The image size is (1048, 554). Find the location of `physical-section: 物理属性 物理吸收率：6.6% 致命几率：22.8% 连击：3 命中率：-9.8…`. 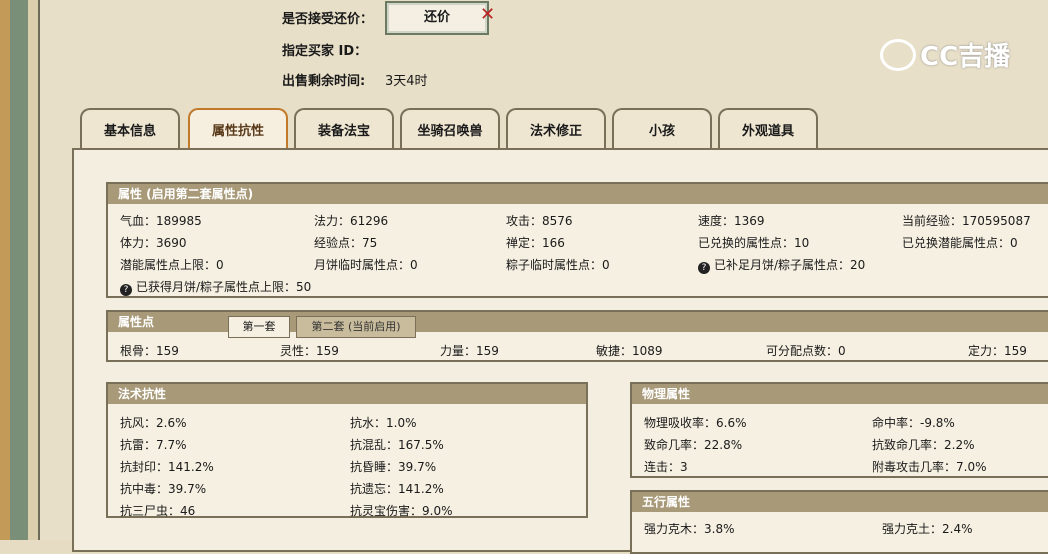

physical-section: 物理属性 物理吸收率：6.6% 致命几率：22.8% 连击：3 命中率：-9.8… is located at coordinates (839, 430).